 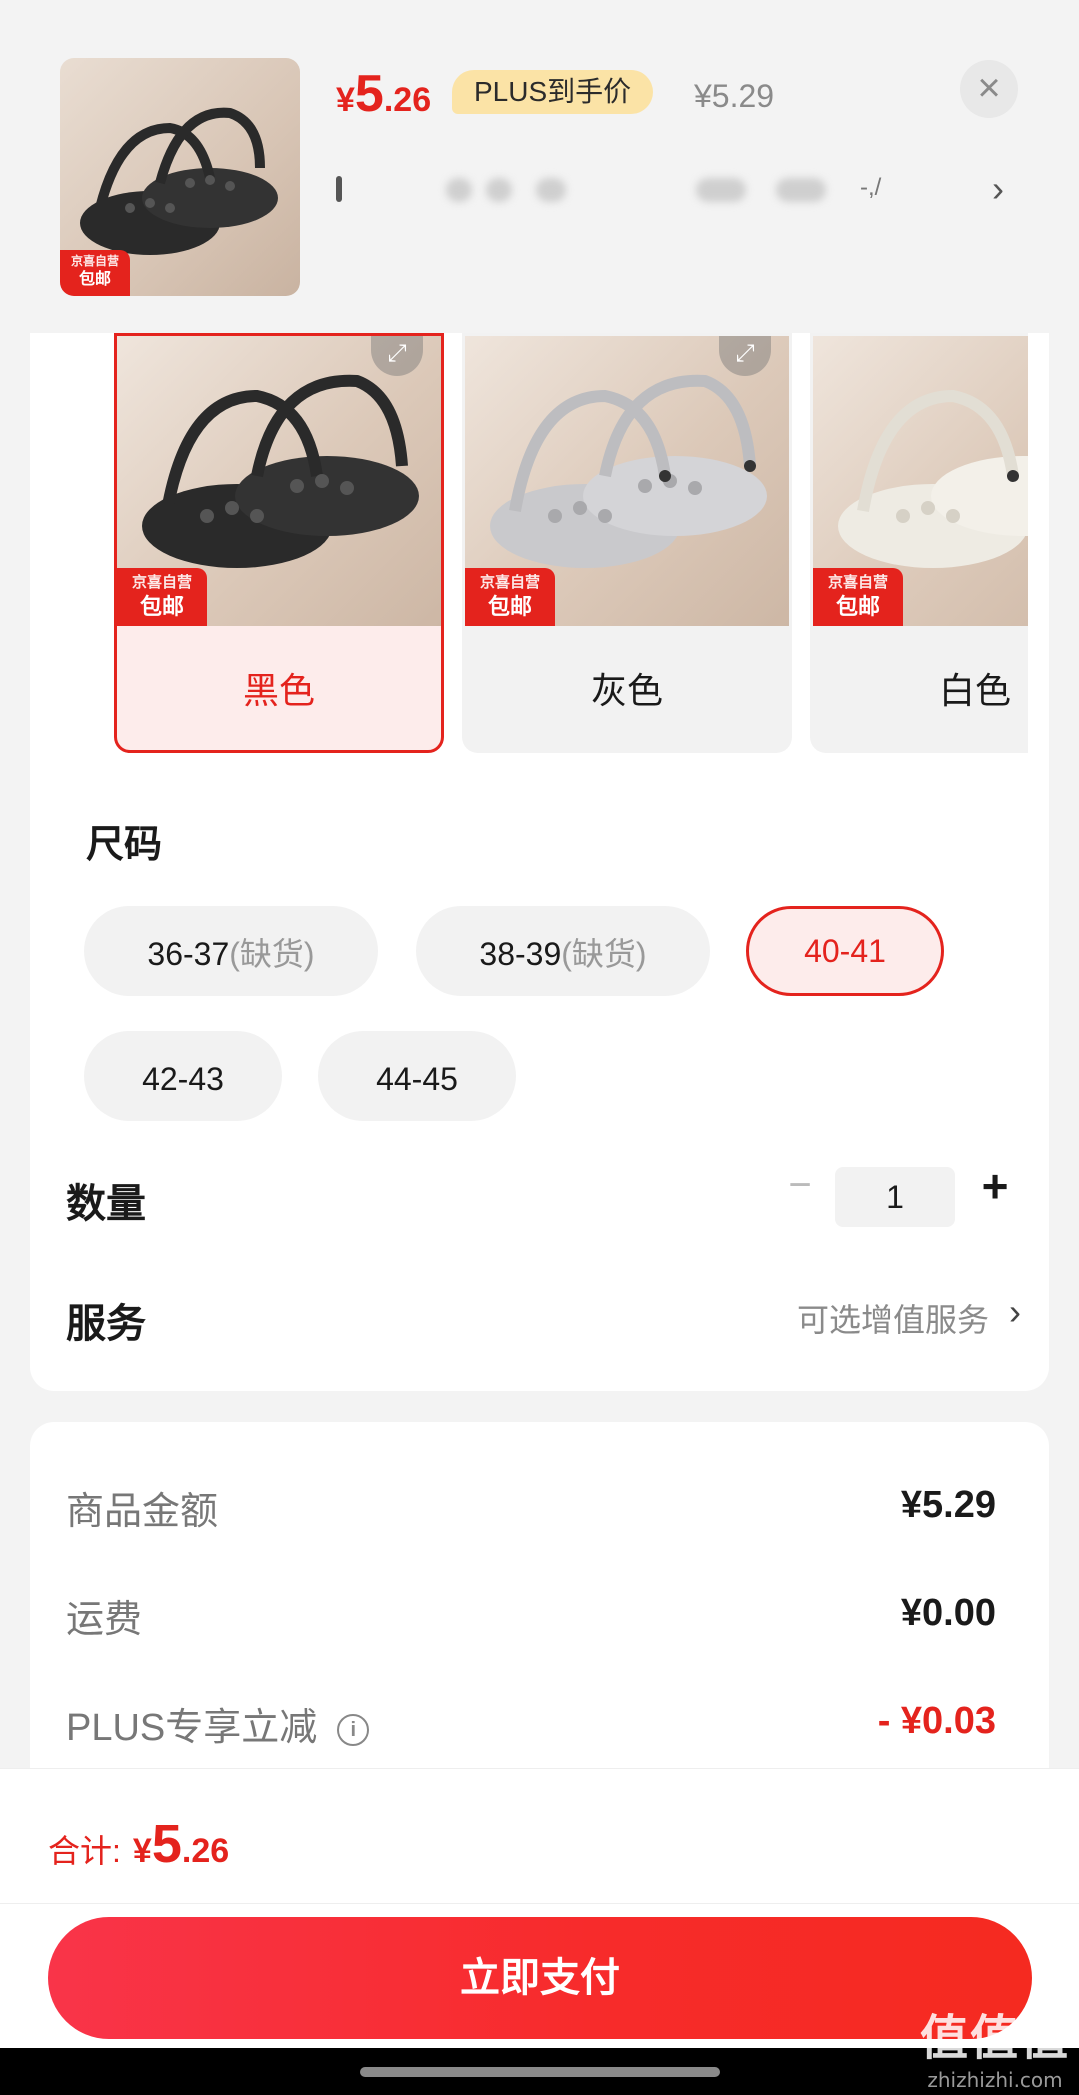 I want to click on quantity-label: 数量, so click(x=106, y=1204).